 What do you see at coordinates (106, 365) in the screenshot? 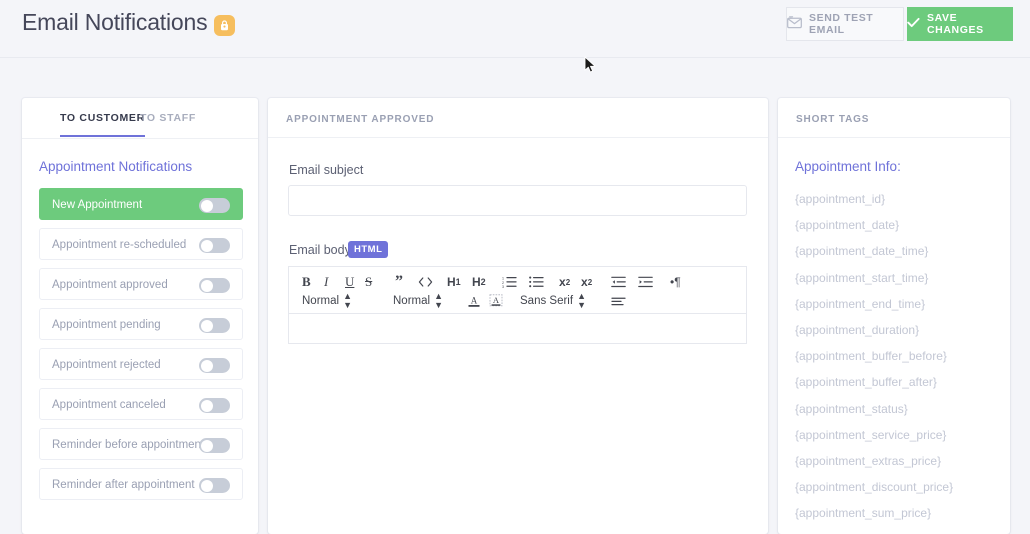
I see `list-item-label: Appointment rejected` at bounding box center [106, 365].